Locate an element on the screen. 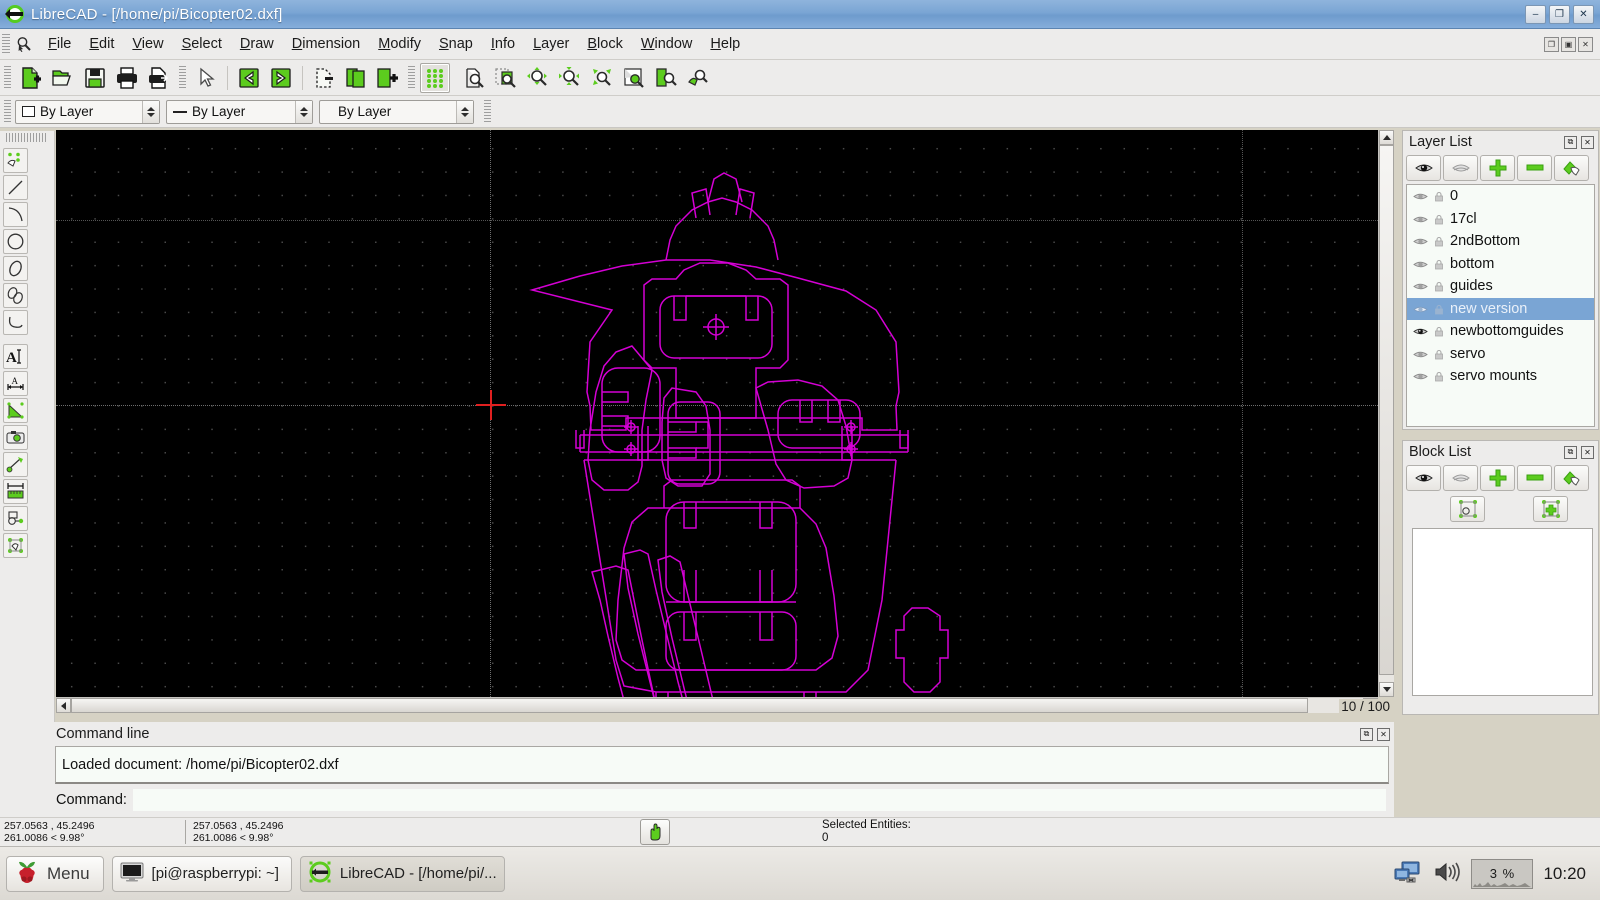 This screenshot has height=900, width=1600. open-file-icon is located at coordinates (63, 78).